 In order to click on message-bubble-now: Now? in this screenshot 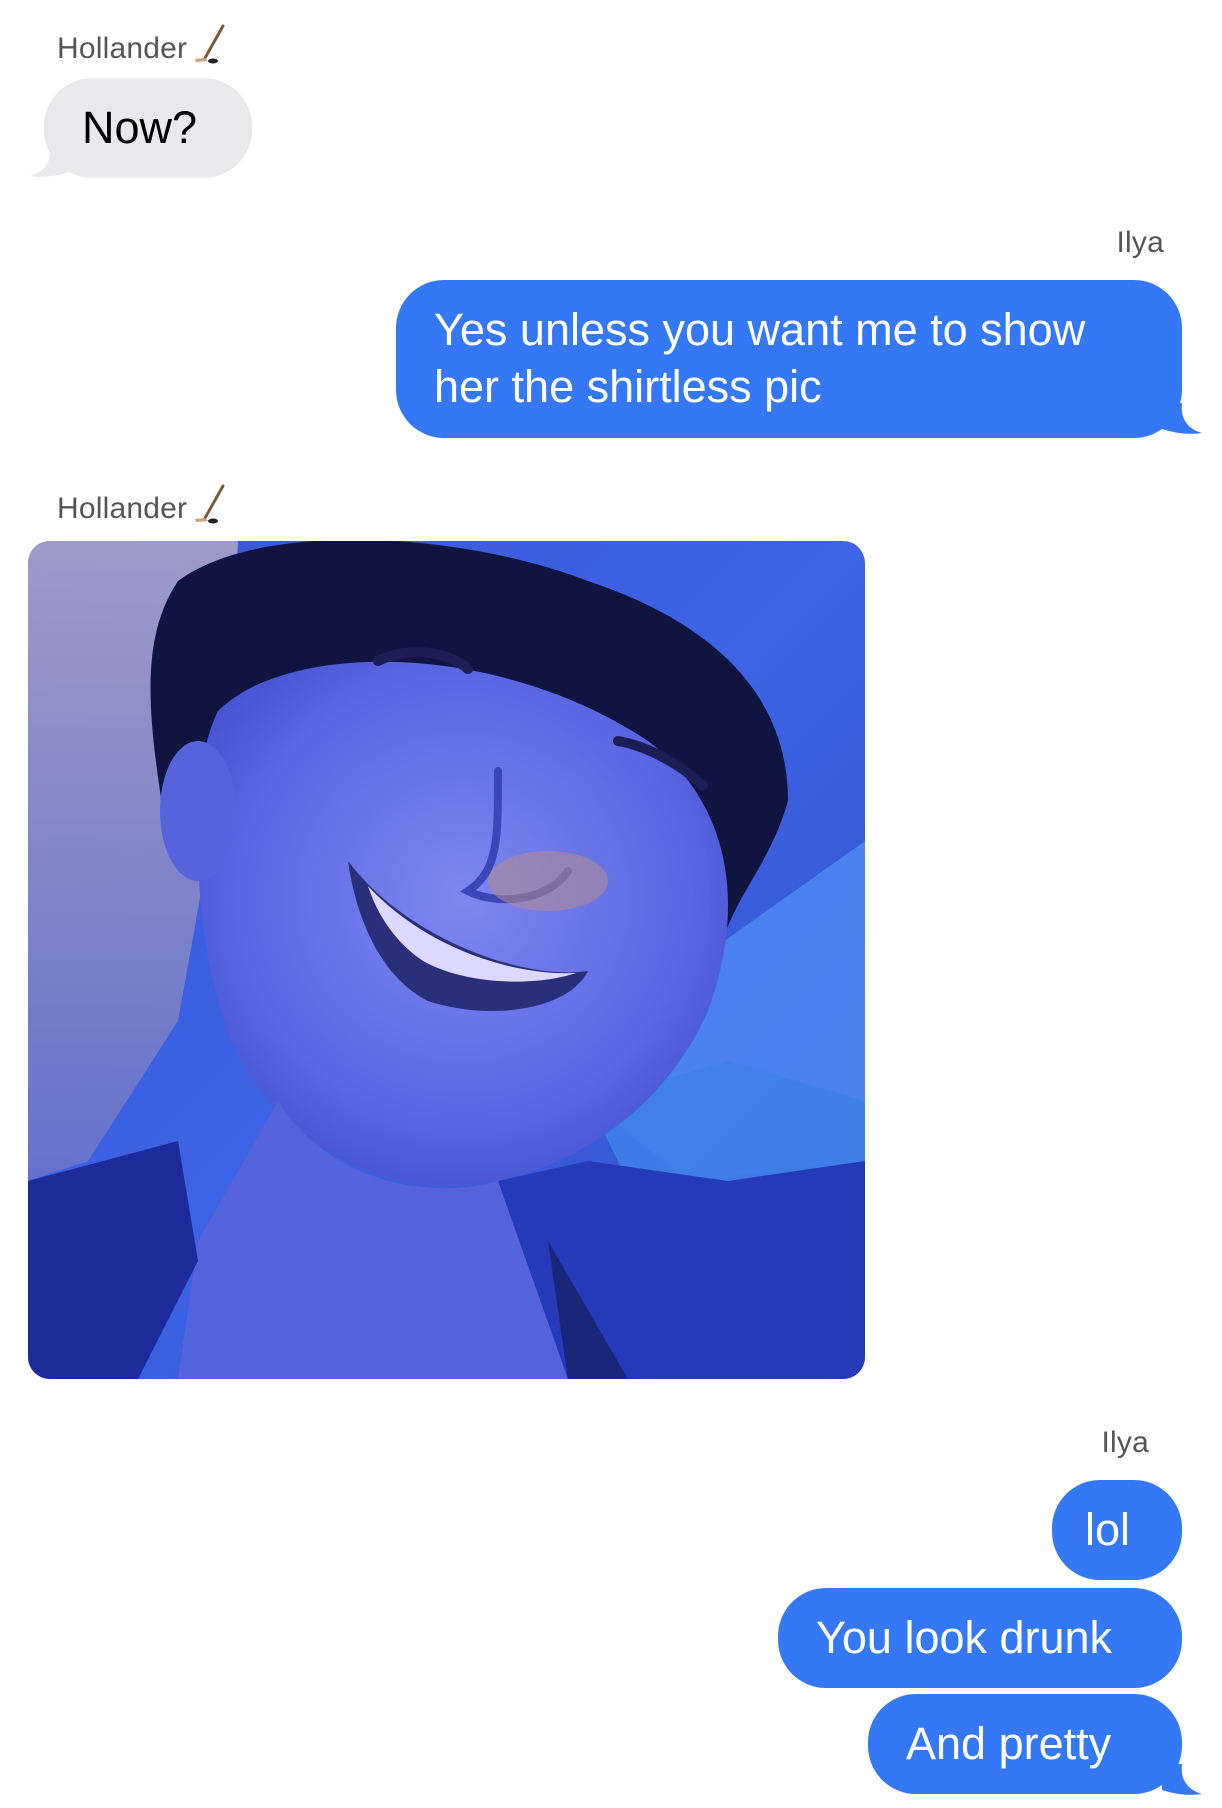, I will do `click(148, 128)`.